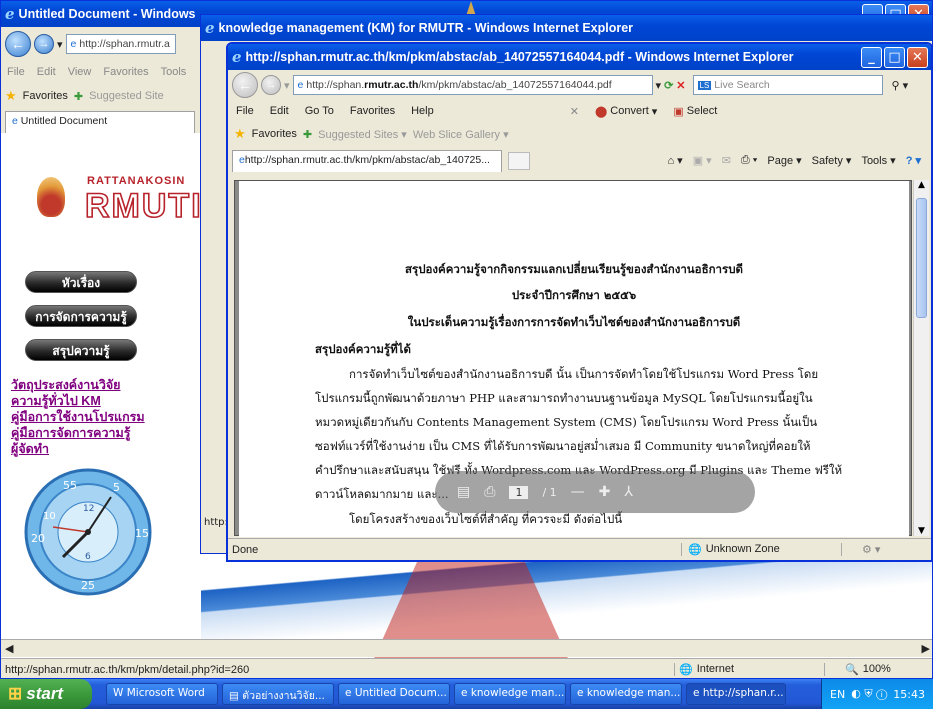 Image resolution: width=933 pixels, height=709 pixels. What do you see at coordinates (668, 85) in the screenshot?
I see `refresh-icon: ⟳` at bounding box center [668, 85].